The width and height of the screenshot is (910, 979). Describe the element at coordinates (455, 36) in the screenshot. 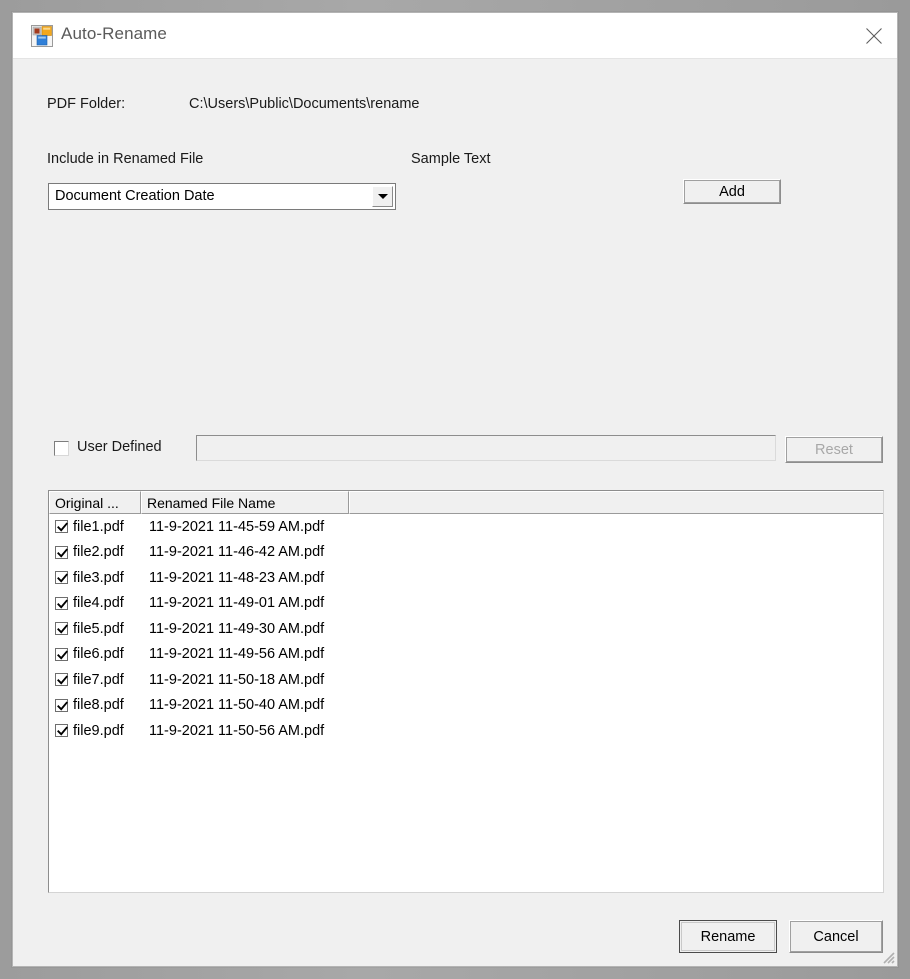

I see `title-bar: Auto-Rename` at that location.